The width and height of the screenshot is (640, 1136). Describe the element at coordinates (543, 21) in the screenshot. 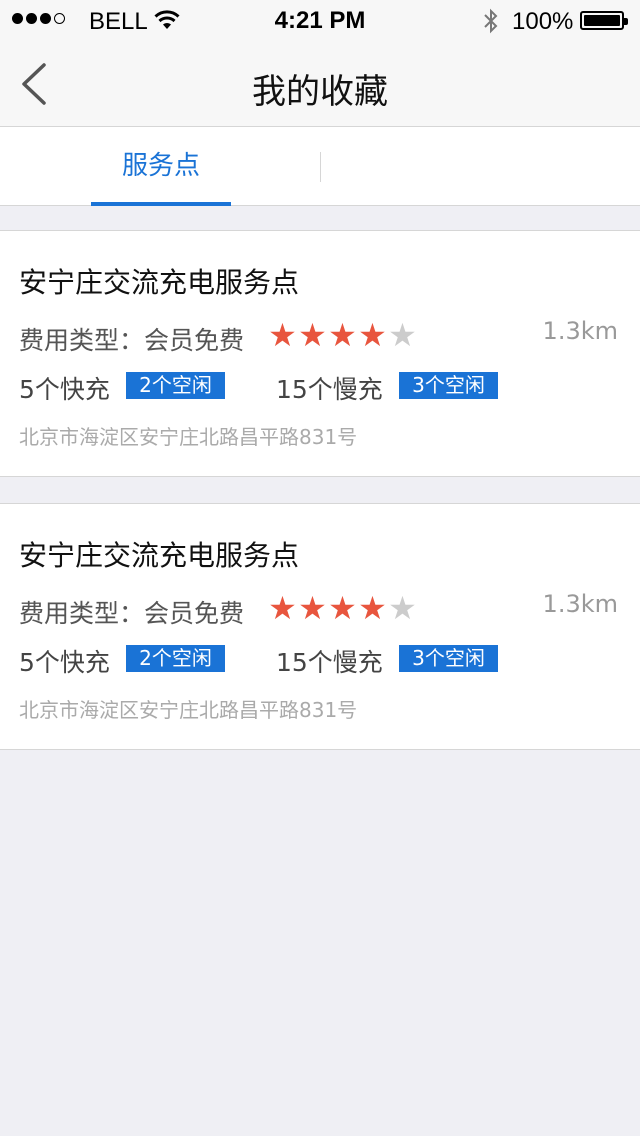

I see `battery-percent: 100%` at that location.